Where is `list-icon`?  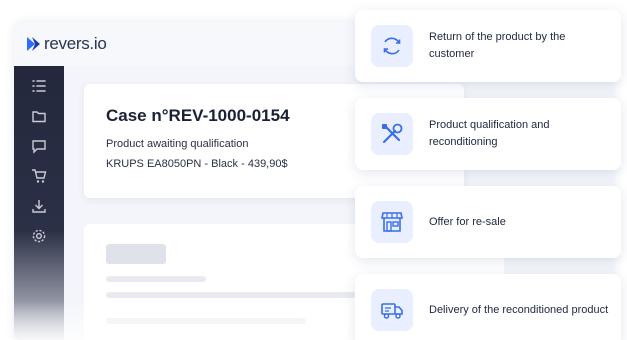 list-icon is located at coordinates (39, 86).